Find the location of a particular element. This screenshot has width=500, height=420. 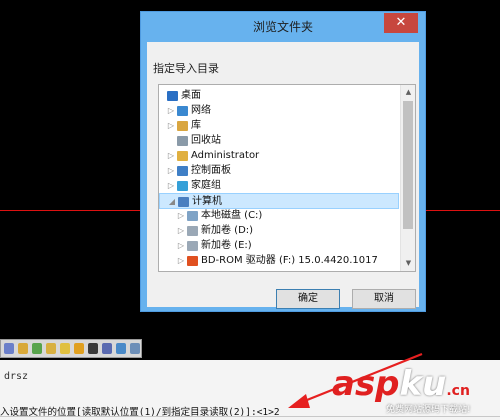

tree-item: ▷ Administrator is located at coordinates (279, 156).